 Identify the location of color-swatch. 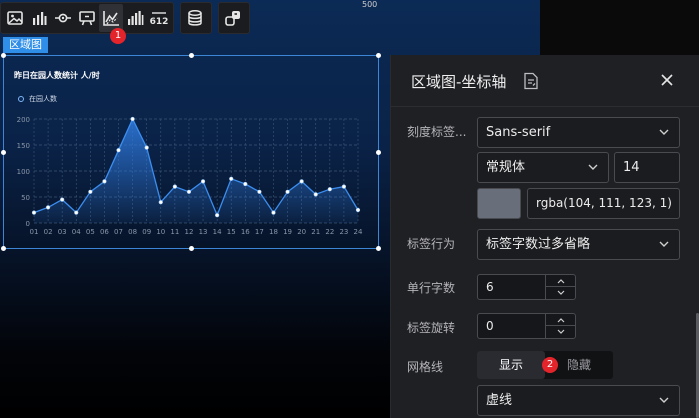
(499, 203).